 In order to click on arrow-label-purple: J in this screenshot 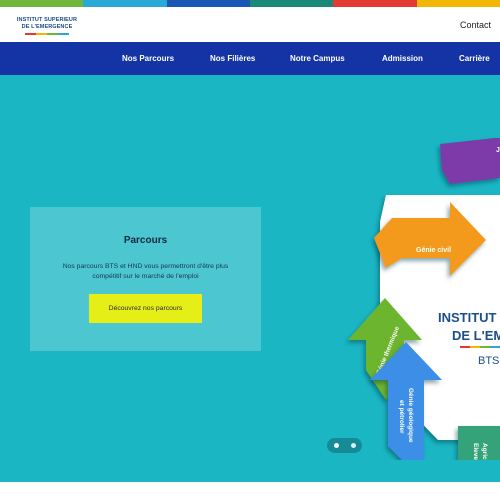, I will do `click(498, 150)`.